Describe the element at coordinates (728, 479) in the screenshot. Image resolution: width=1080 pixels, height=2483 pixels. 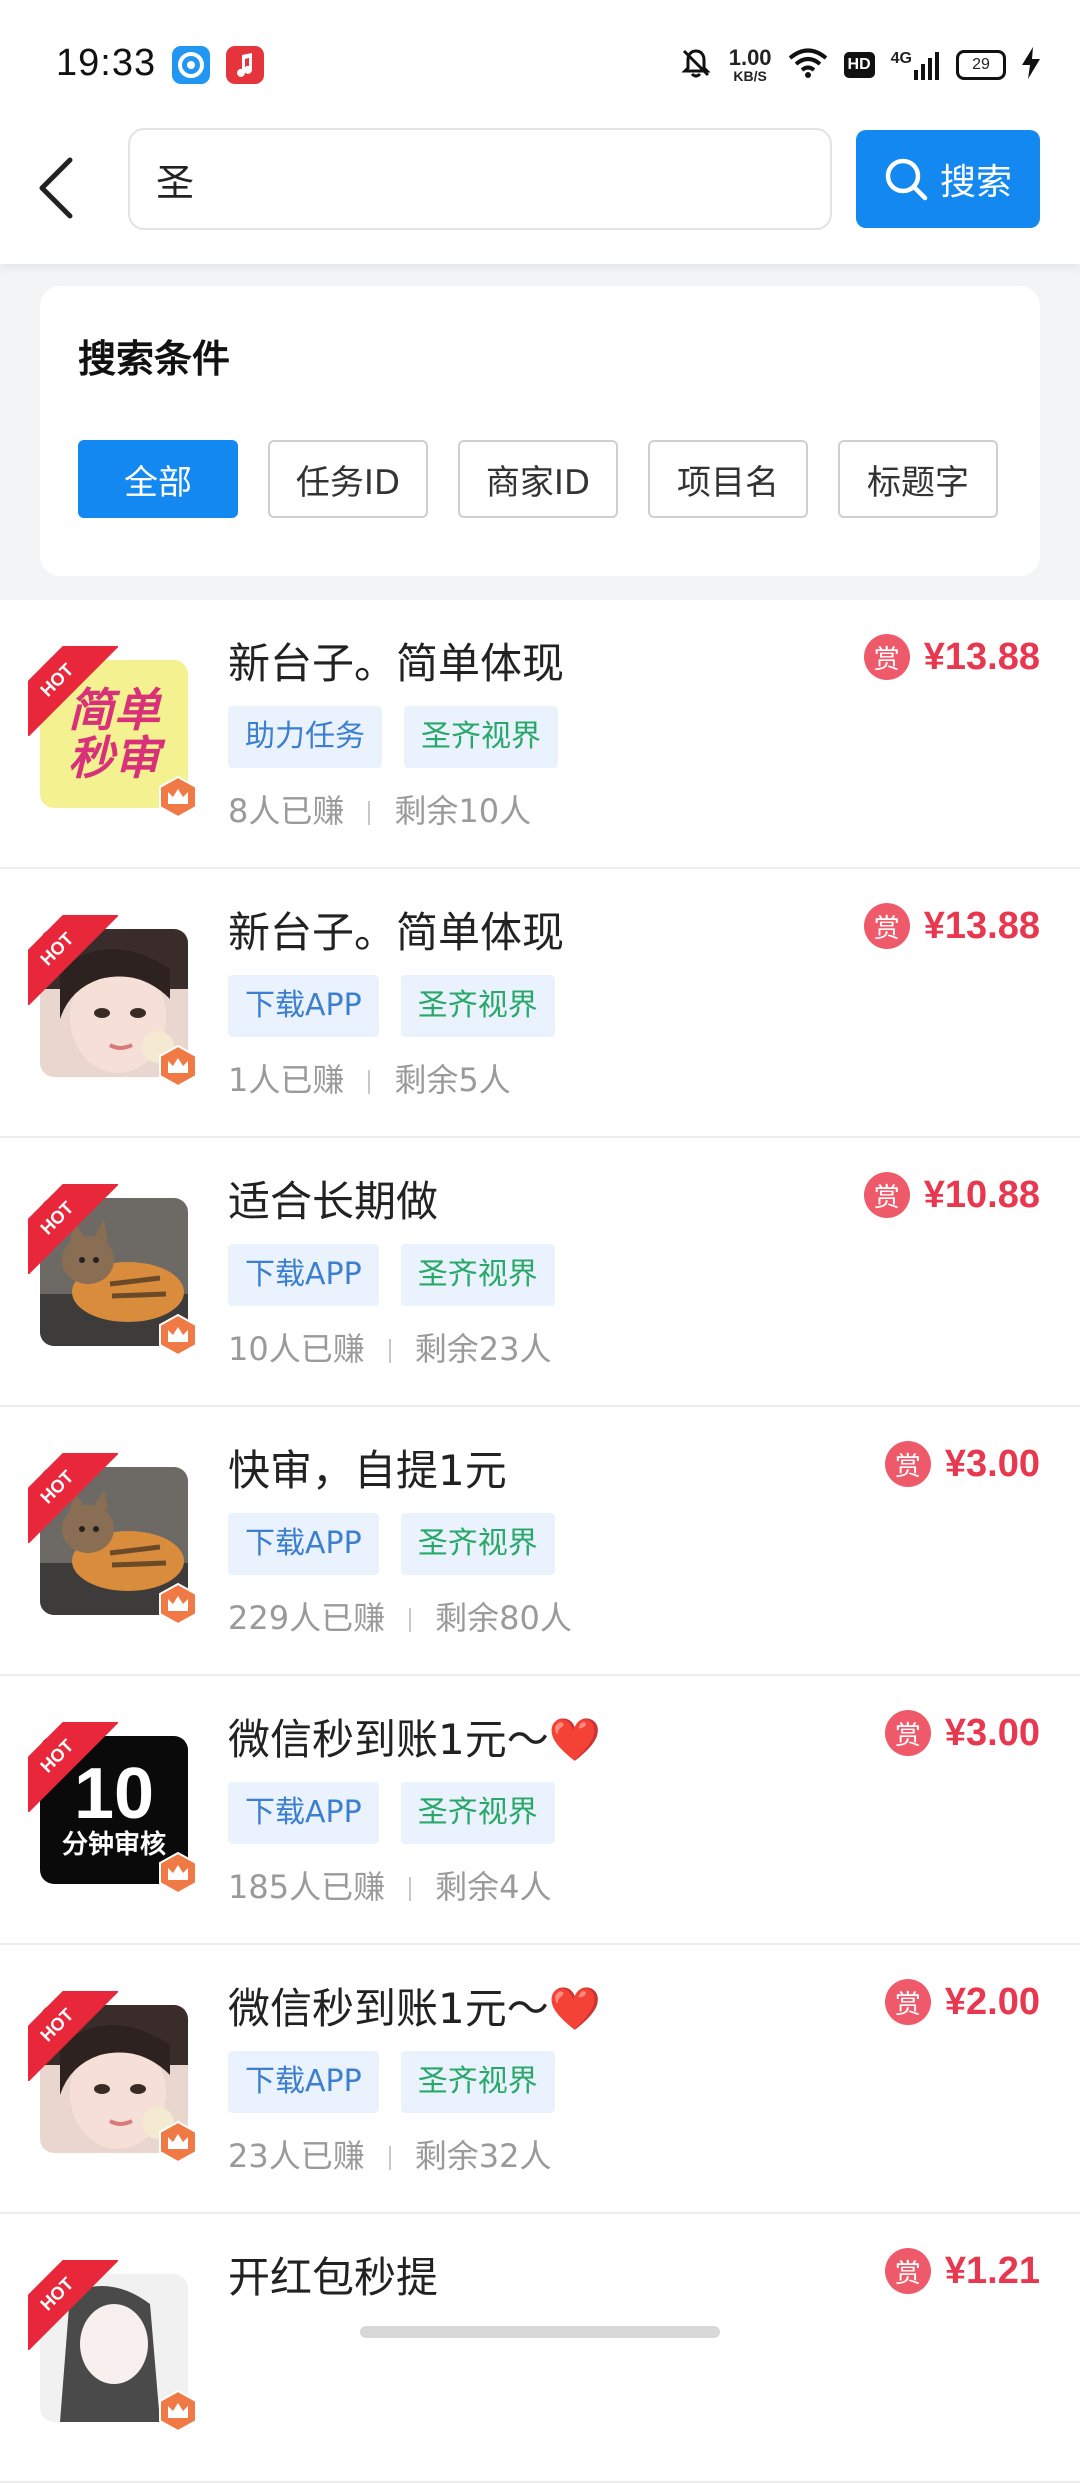
I see `filter-chip-project-name: 项目名` at that location.